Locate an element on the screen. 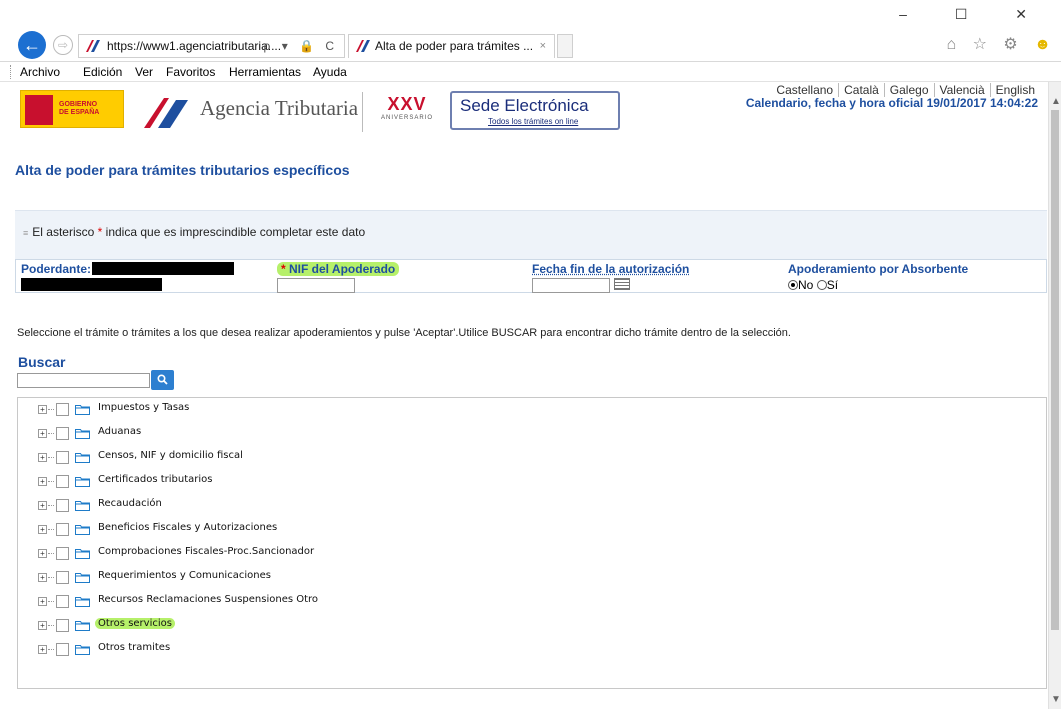 The height and width of the screenshot is (709, 1061). menu-favoritos: Favoritos is located at coordinates (190, 72).